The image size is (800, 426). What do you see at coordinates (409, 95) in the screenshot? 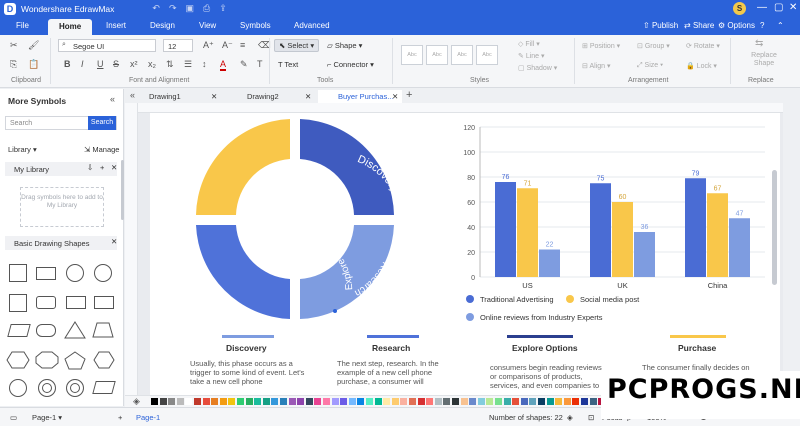
I see `new-tab-icon: +` at bounding box center [409, 95].